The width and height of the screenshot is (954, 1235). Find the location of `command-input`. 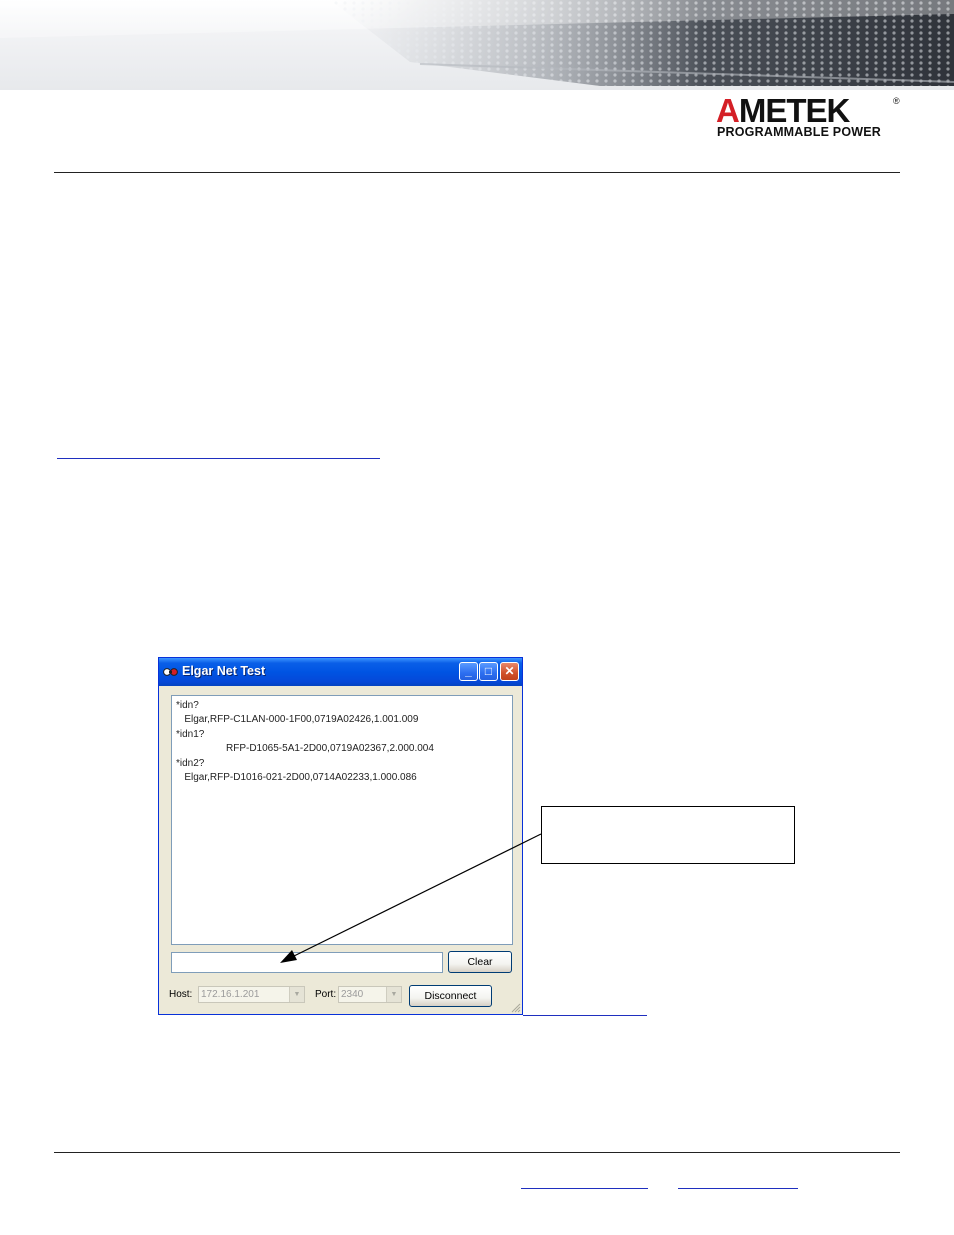

command-input is located at coordinates (307, 962).